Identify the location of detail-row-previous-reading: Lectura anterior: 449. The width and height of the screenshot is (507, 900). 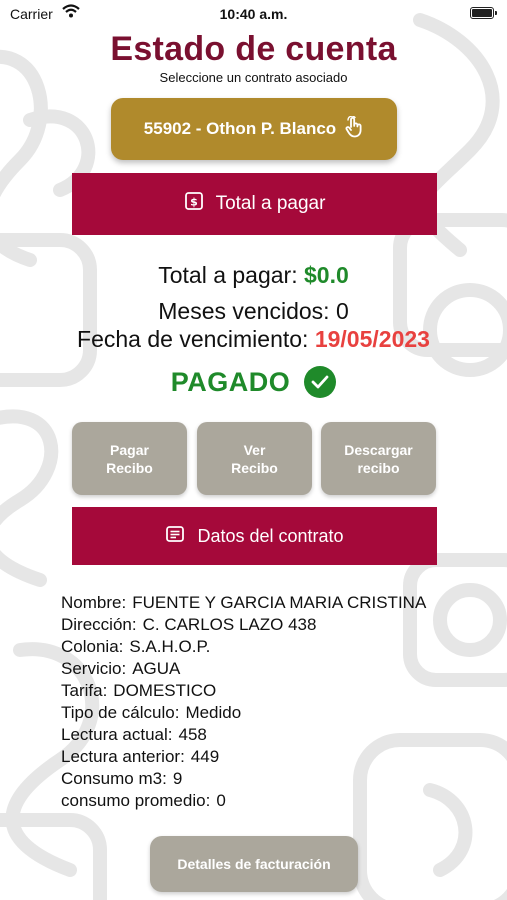
(243, 757).